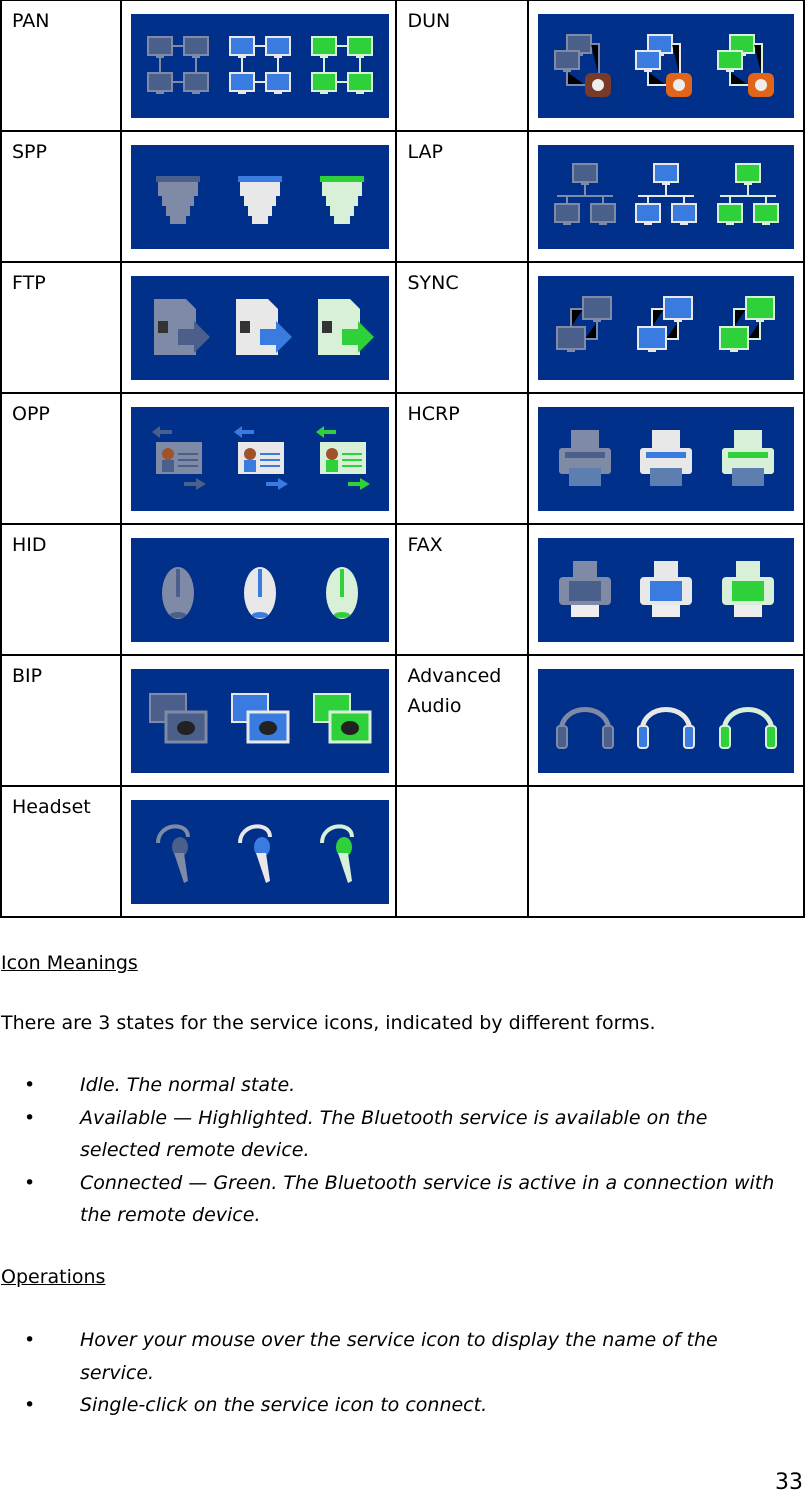 The width and height of the screenshot is (805, 1498). What do you see at coordinates (433, 414) in the screenshot?
I see `service-name: HCRP` at bounding box center [433, 414].